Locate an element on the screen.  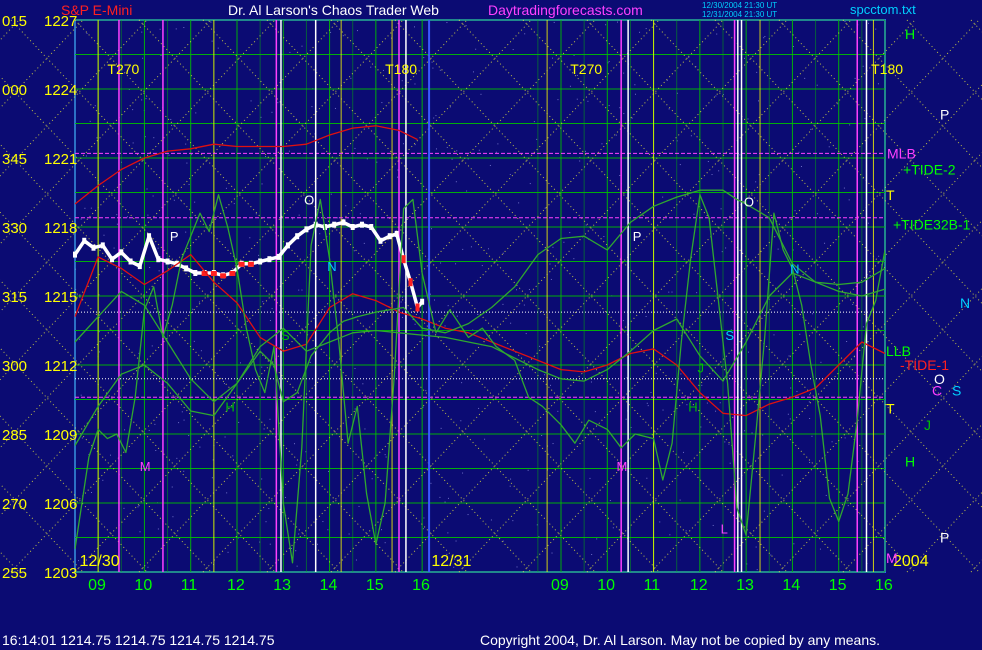
x-tick-label: 15 is located at coordinates (375, 585).